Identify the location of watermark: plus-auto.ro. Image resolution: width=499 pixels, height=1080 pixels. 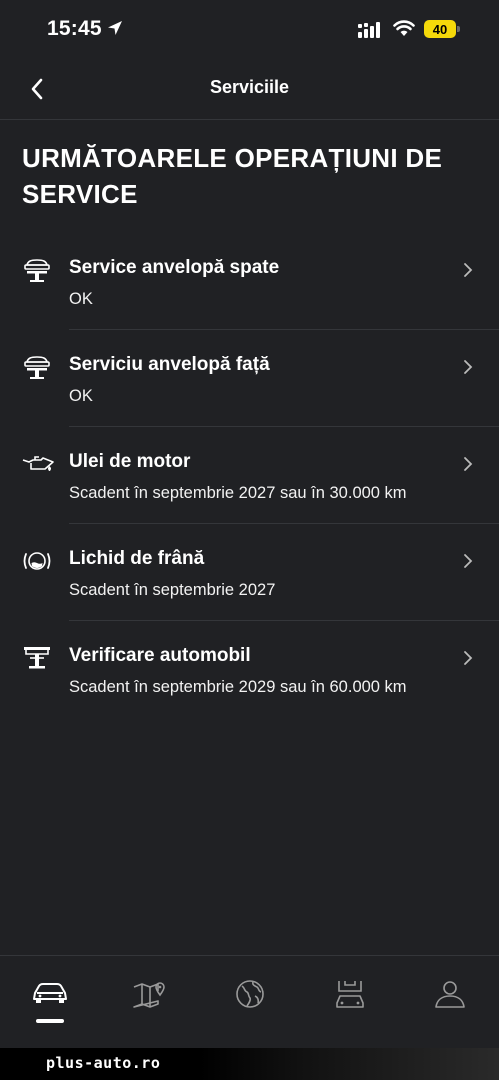
(103, 1063).